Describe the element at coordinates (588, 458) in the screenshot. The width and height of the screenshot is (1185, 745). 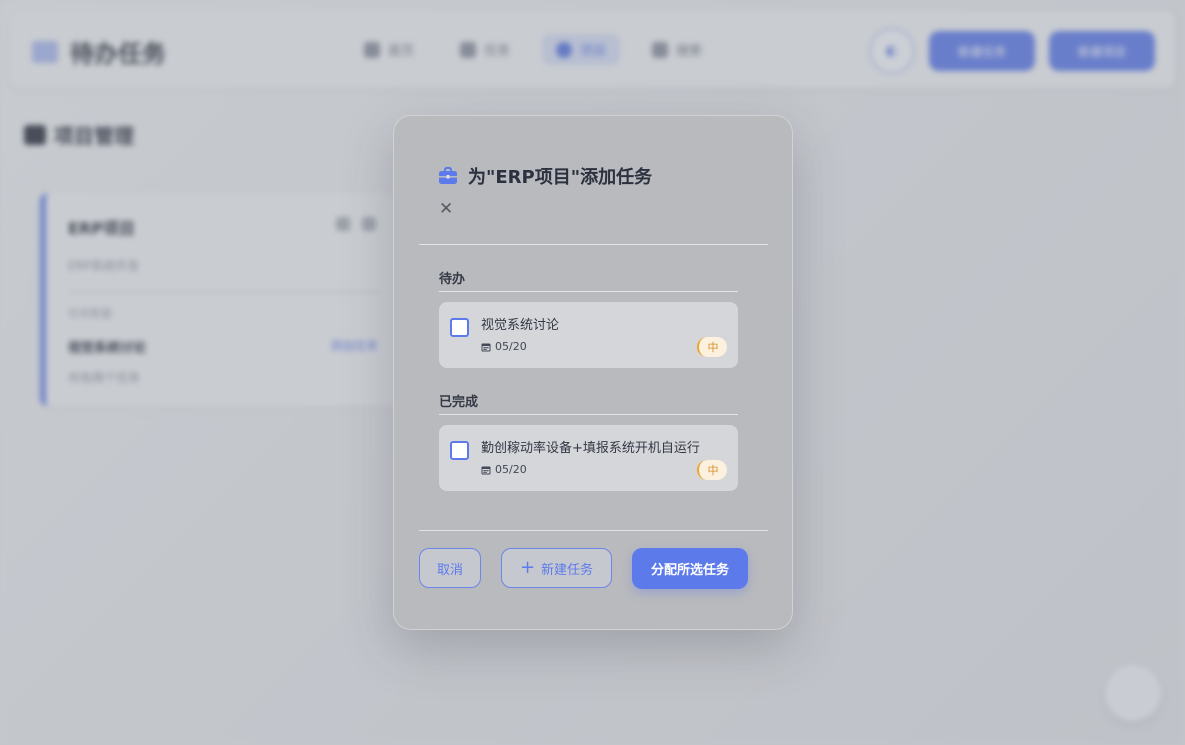
I see `task-card: 勤创稼动率设备+填报系统开机自运行 05/20 中` at that location.